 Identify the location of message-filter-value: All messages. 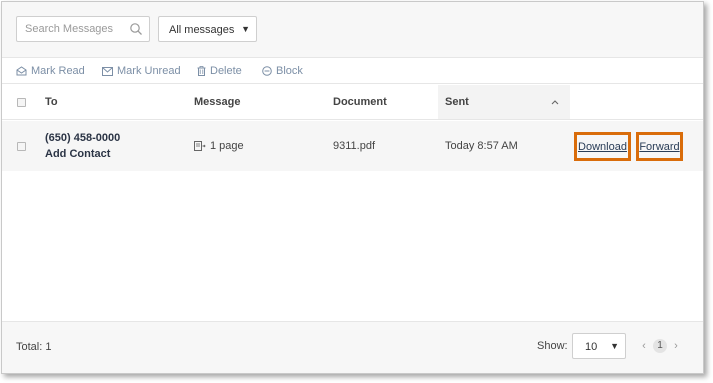
(202, 30).